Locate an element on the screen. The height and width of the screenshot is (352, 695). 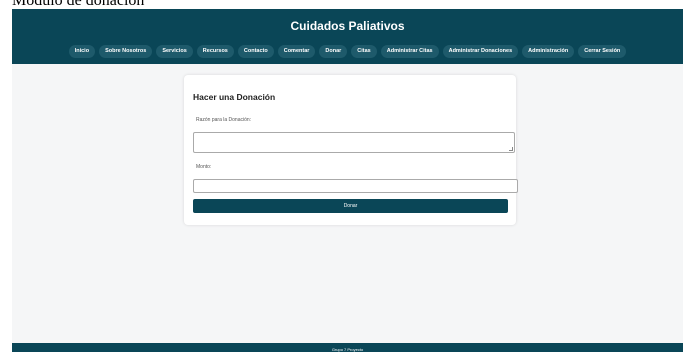
nav-item-contacto: Contacto is located at coordinates (255, 51).